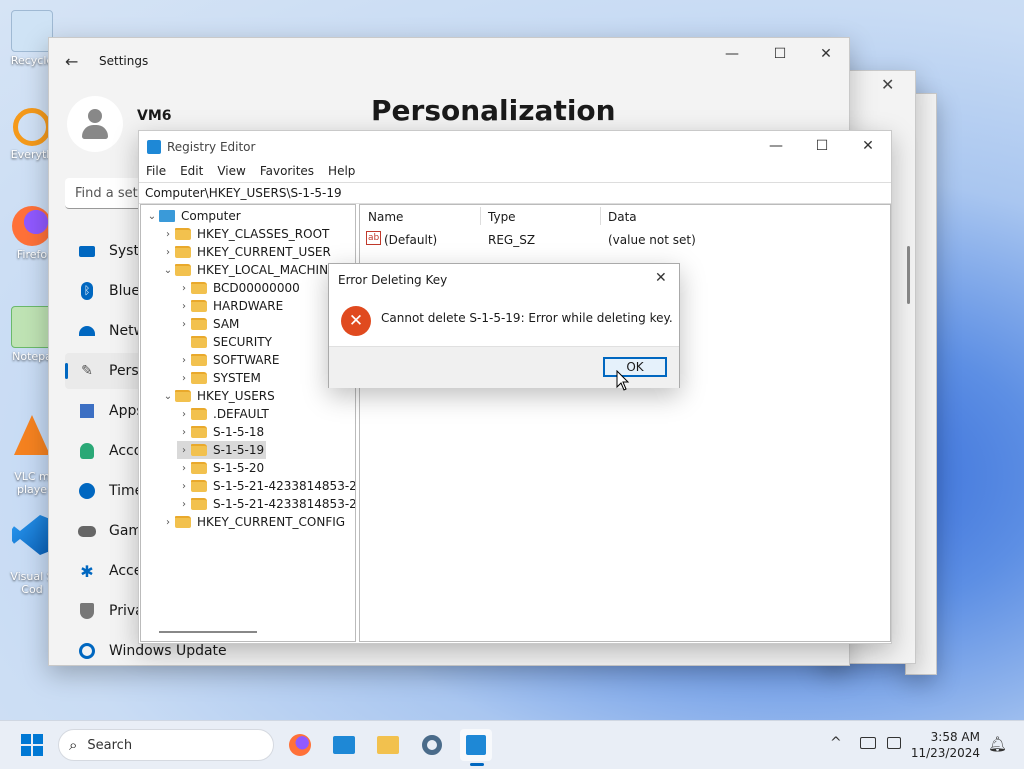  I want to click on desktop-icon-label: Everyth, so click(32, 154).